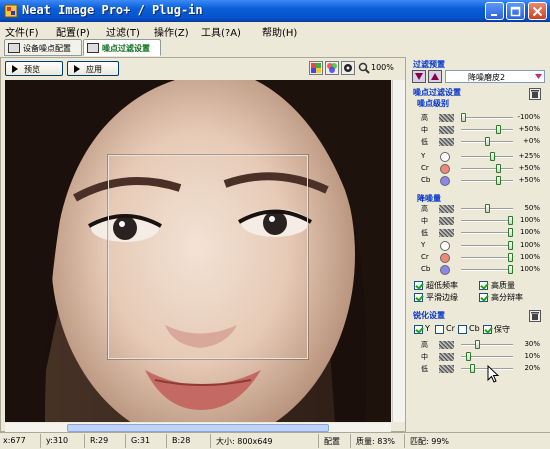 Image resolution: width=550 pixels, height=449 pixels. What do you see at coordinates (535, 316) in the screenshot?
I see `reset-sharpen-button` at bounding box center [535, 316].